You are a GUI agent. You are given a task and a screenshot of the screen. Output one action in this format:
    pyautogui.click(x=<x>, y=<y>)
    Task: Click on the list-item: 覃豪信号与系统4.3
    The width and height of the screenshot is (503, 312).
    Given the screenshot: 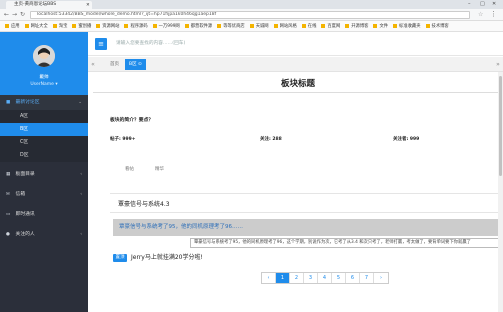 What is the action you would take?
    pyautogui.click(x=306, y=203)
    